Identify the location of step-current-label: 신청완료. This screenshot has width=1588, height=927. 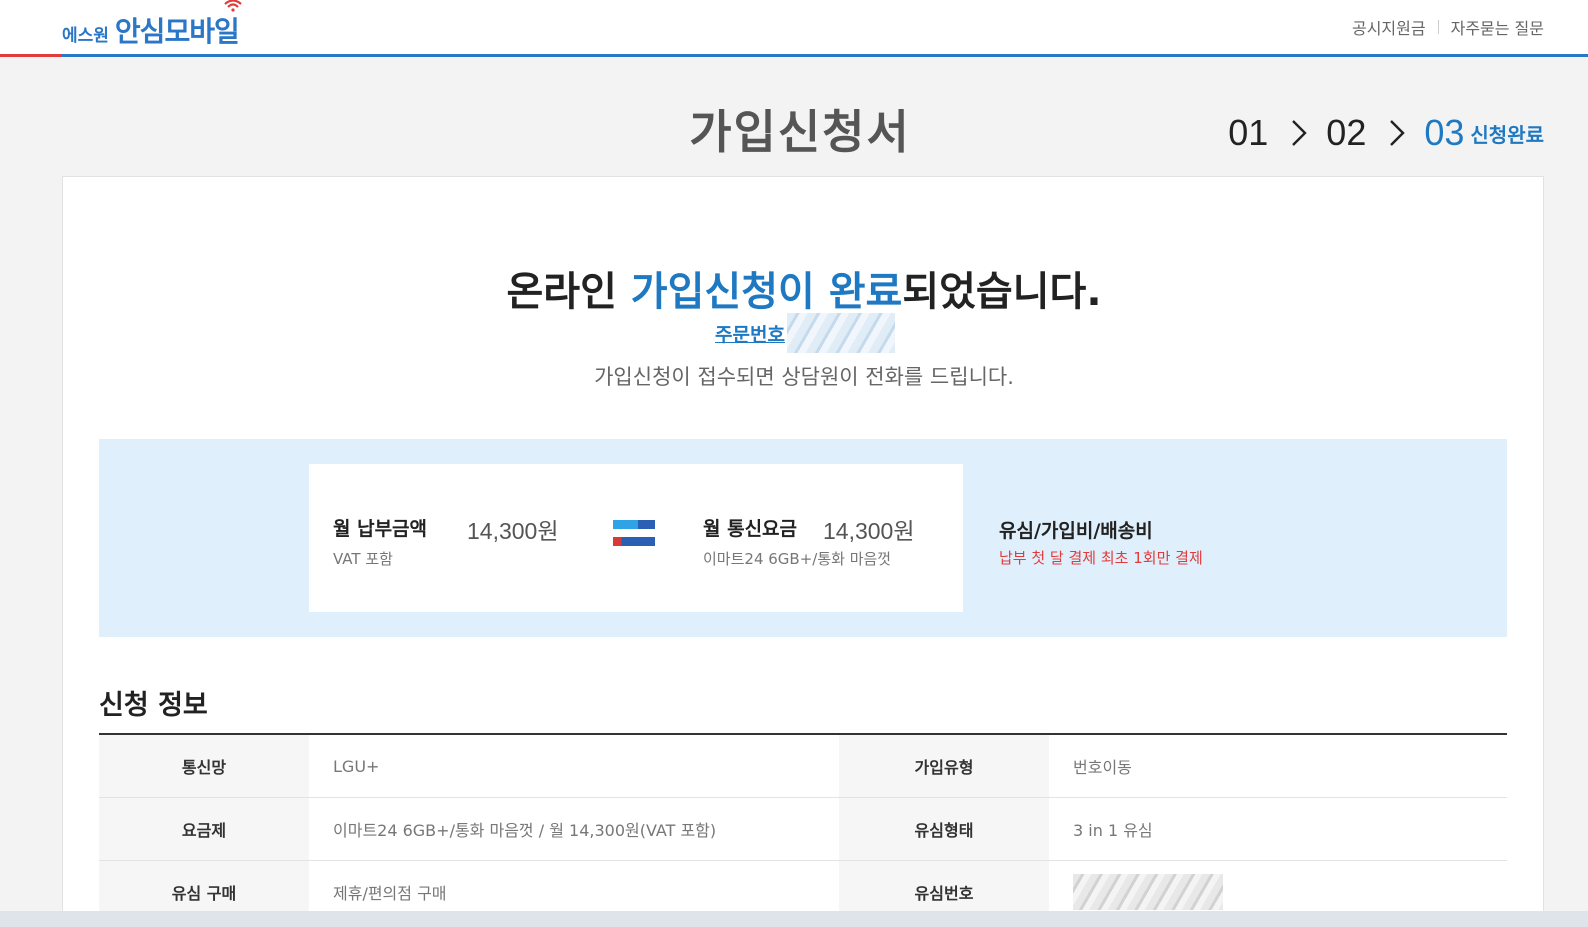
(1507, 135).